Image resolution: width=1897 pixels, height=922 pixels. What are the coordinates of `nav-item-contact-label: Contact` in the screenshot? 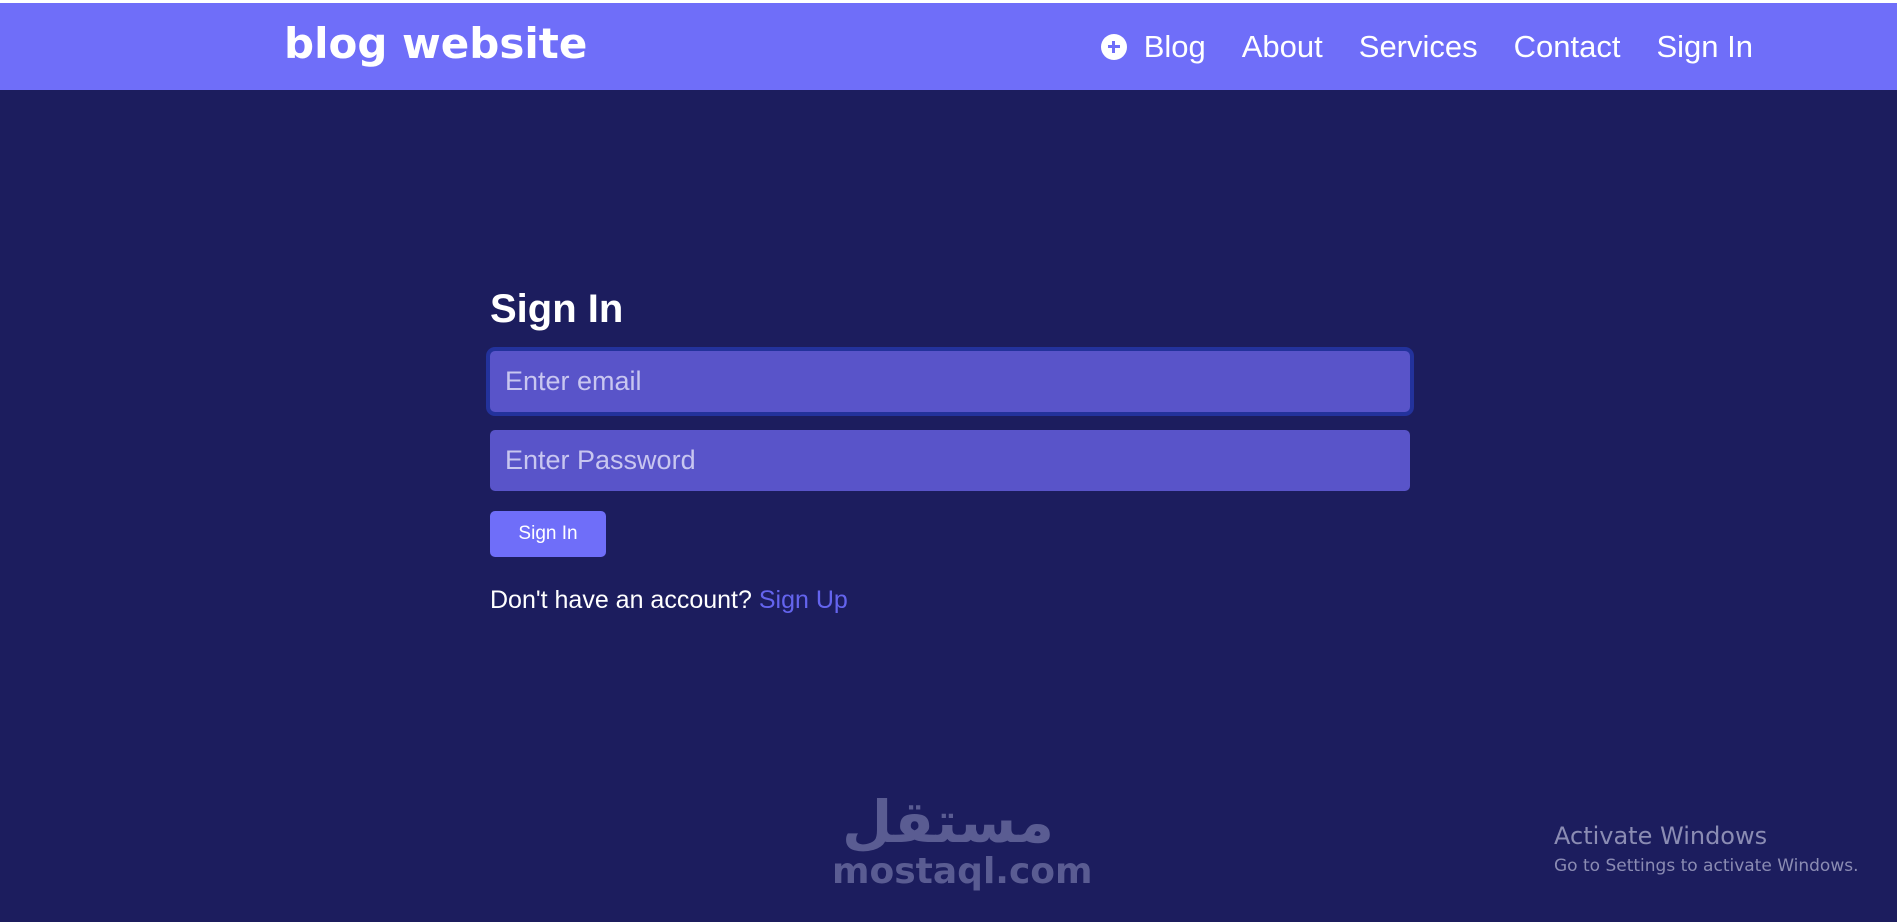 It's located at (1567, 47).